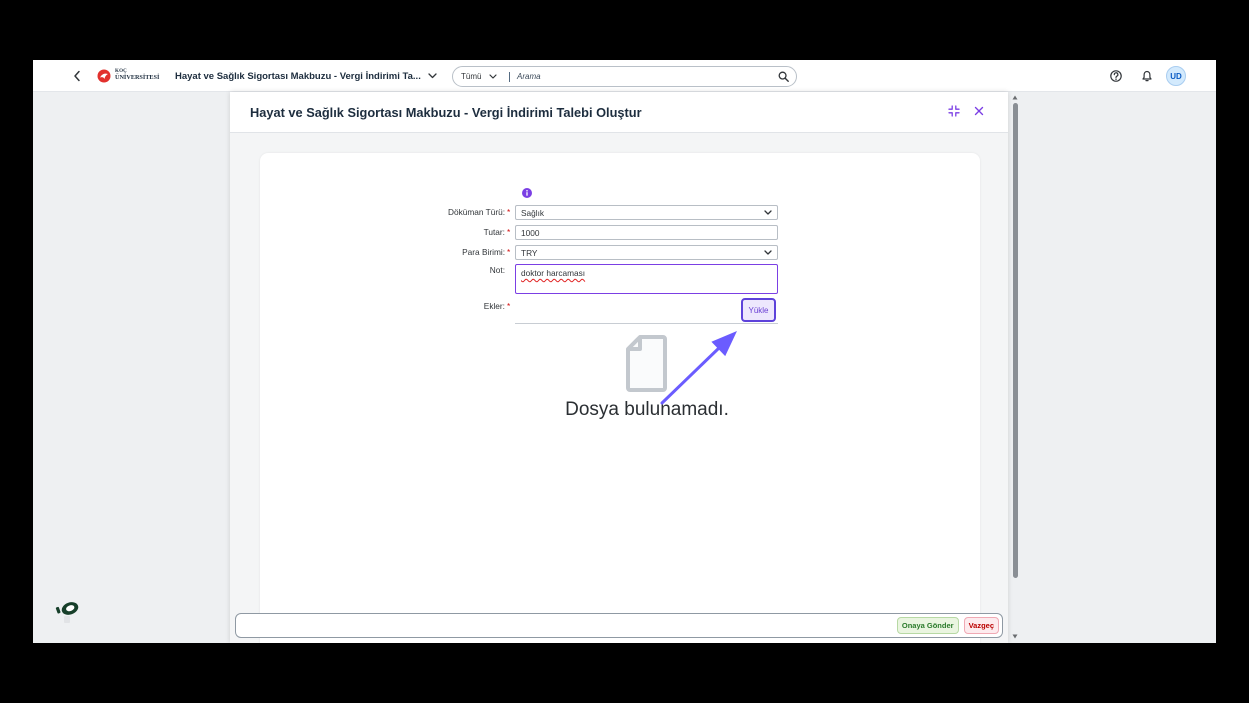 This screenshot has height=703, width=1249. I want to click on amount-input, so click(646, 232).